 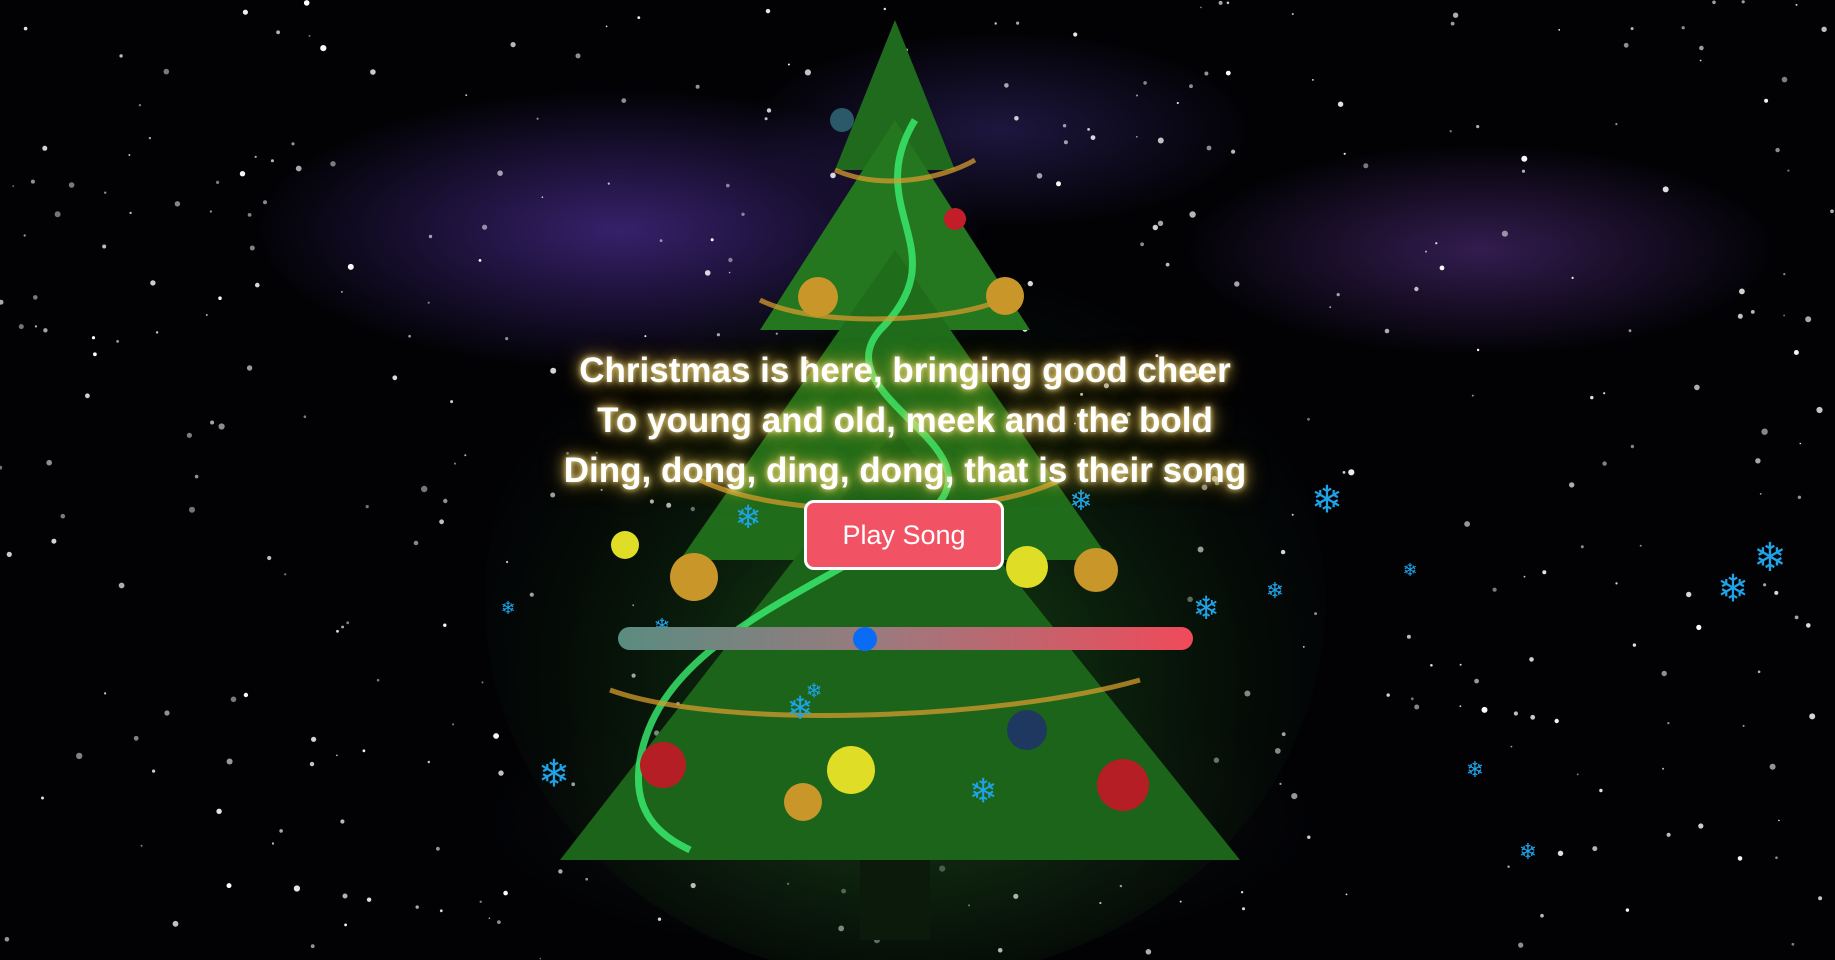 What do you see at coordinates (905, 639) in the screenshot?
I see `volume-slider` at bounding box center [905, 639].